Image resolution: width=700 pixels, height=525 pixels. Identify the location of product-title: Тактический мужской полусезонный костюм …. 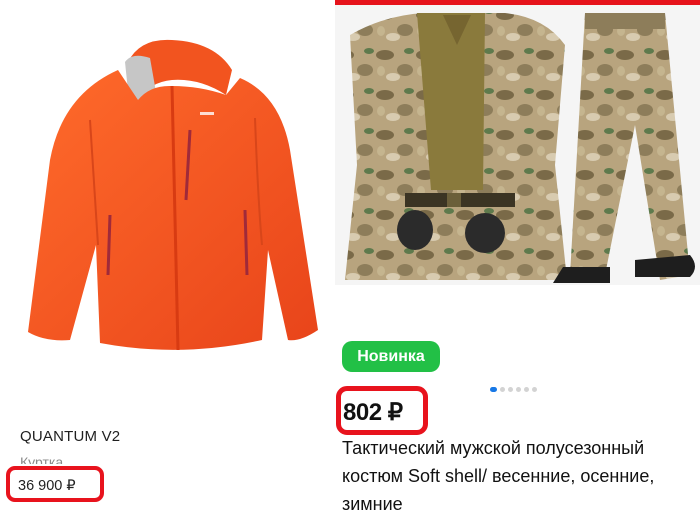
(517, 476).